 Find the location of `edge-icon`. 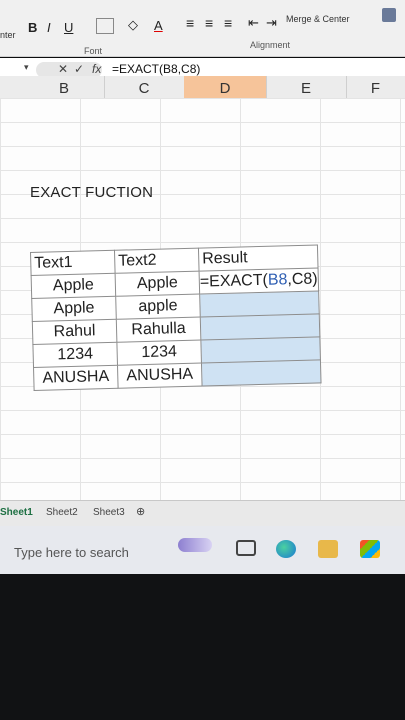

edge-icon is located at coordinates (286, 549).